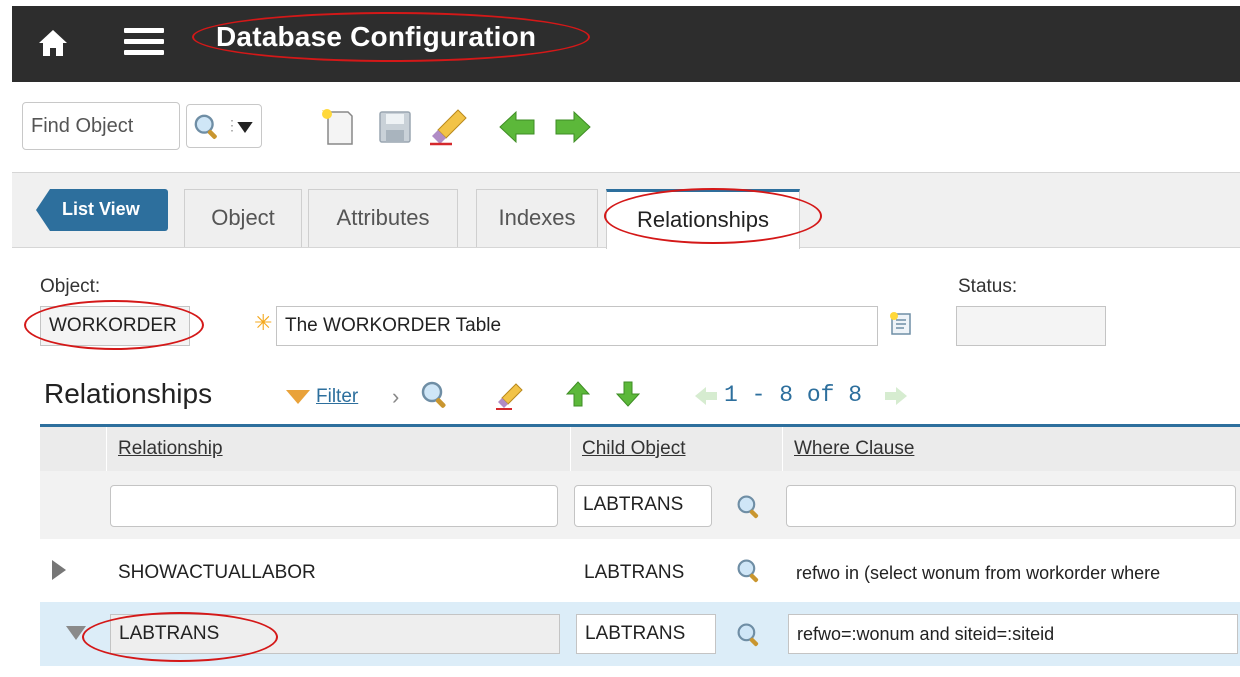  What do you see at coordinates (383, 218) in the screenshot?
I see `tab-attributes: Attributes` at bounding box center [383, 218].